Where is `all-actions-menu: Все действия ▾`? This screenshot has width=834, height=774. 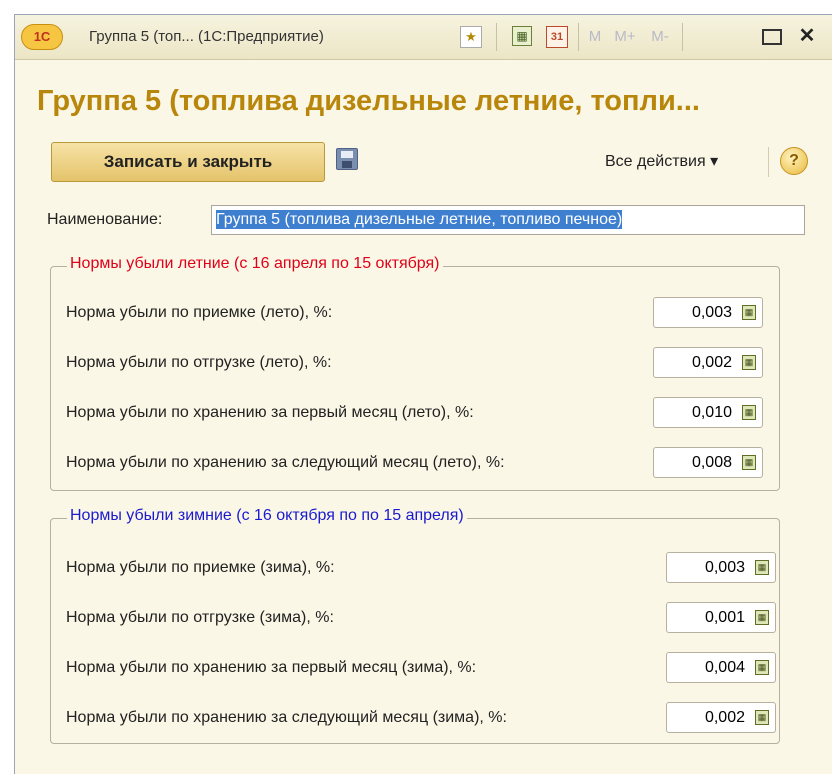
all-actions-menu: Все действия ▾ is located at coordinates (661, 161).